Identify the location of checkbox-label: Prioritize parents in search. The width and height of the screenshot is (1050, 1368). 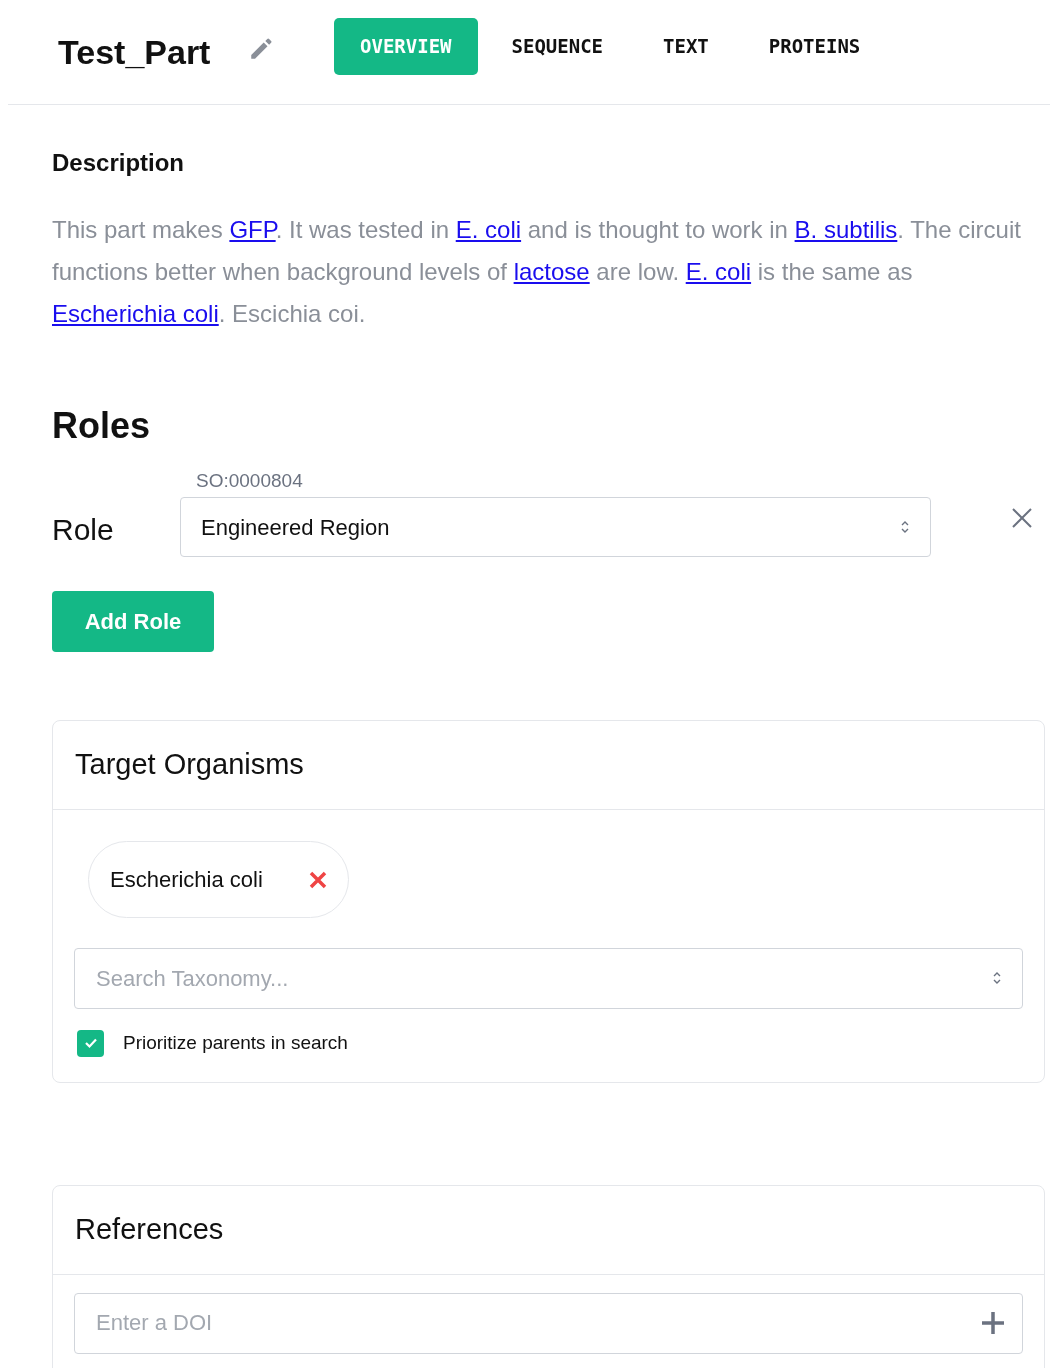
(235, 1043).